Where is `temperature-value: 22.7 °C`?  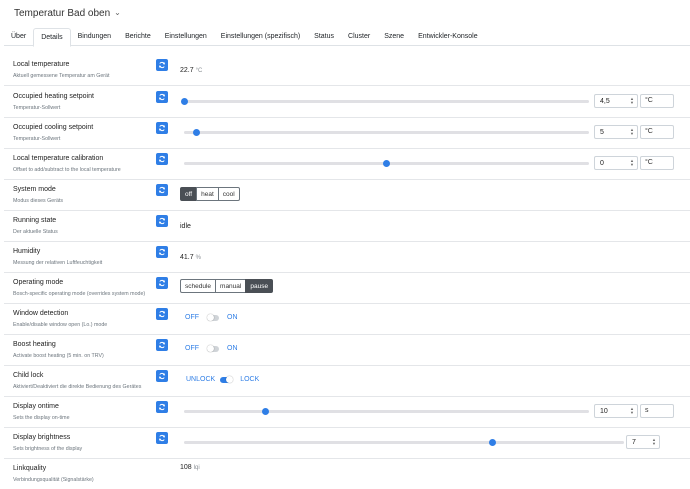 temperature-value: 22.7 °C is located at coordinates (191, 70).